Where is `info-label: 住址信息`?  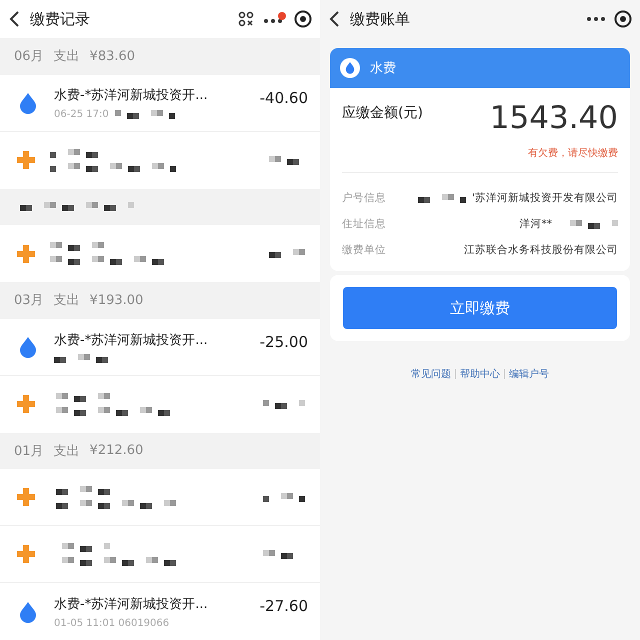
info-label: 住址信息 is located at coordinates (364, 224).